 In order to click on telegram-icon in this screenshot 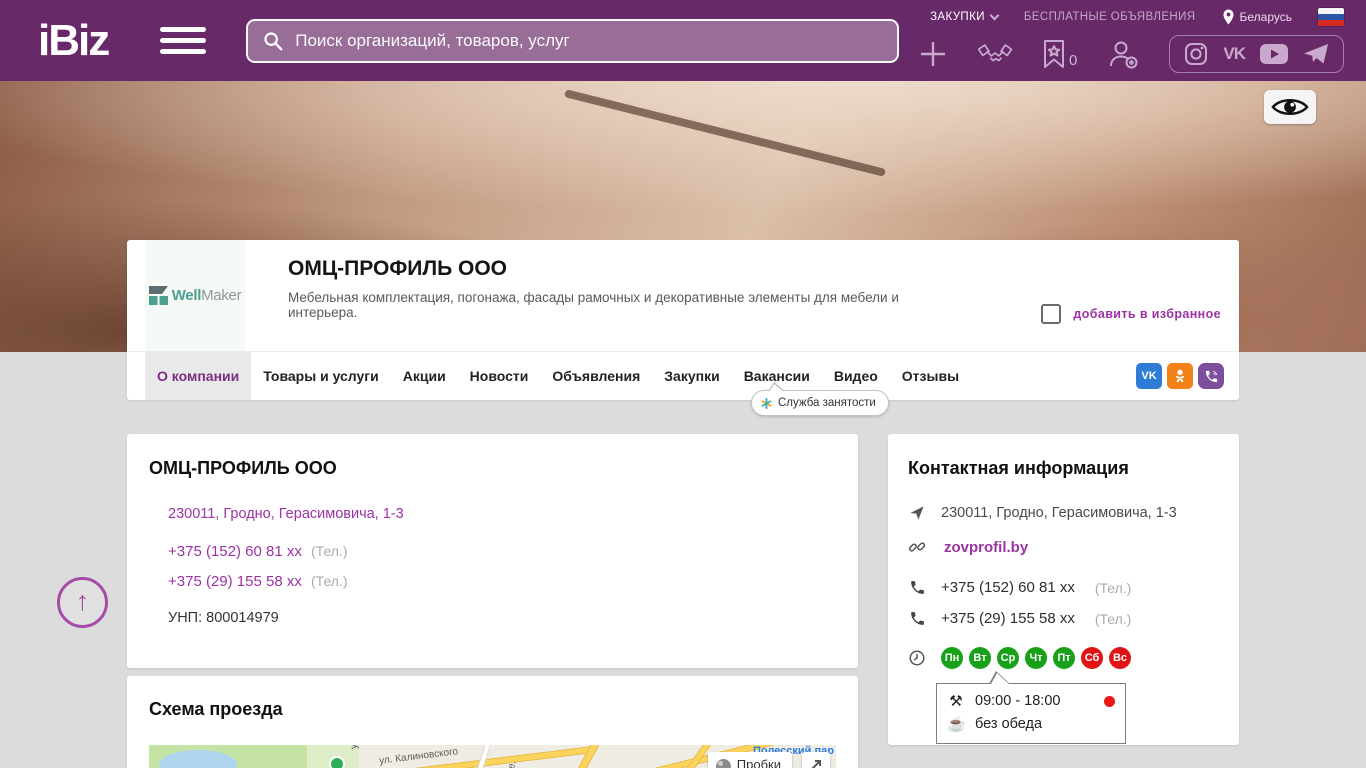, I will do `click(1316, 54)`.